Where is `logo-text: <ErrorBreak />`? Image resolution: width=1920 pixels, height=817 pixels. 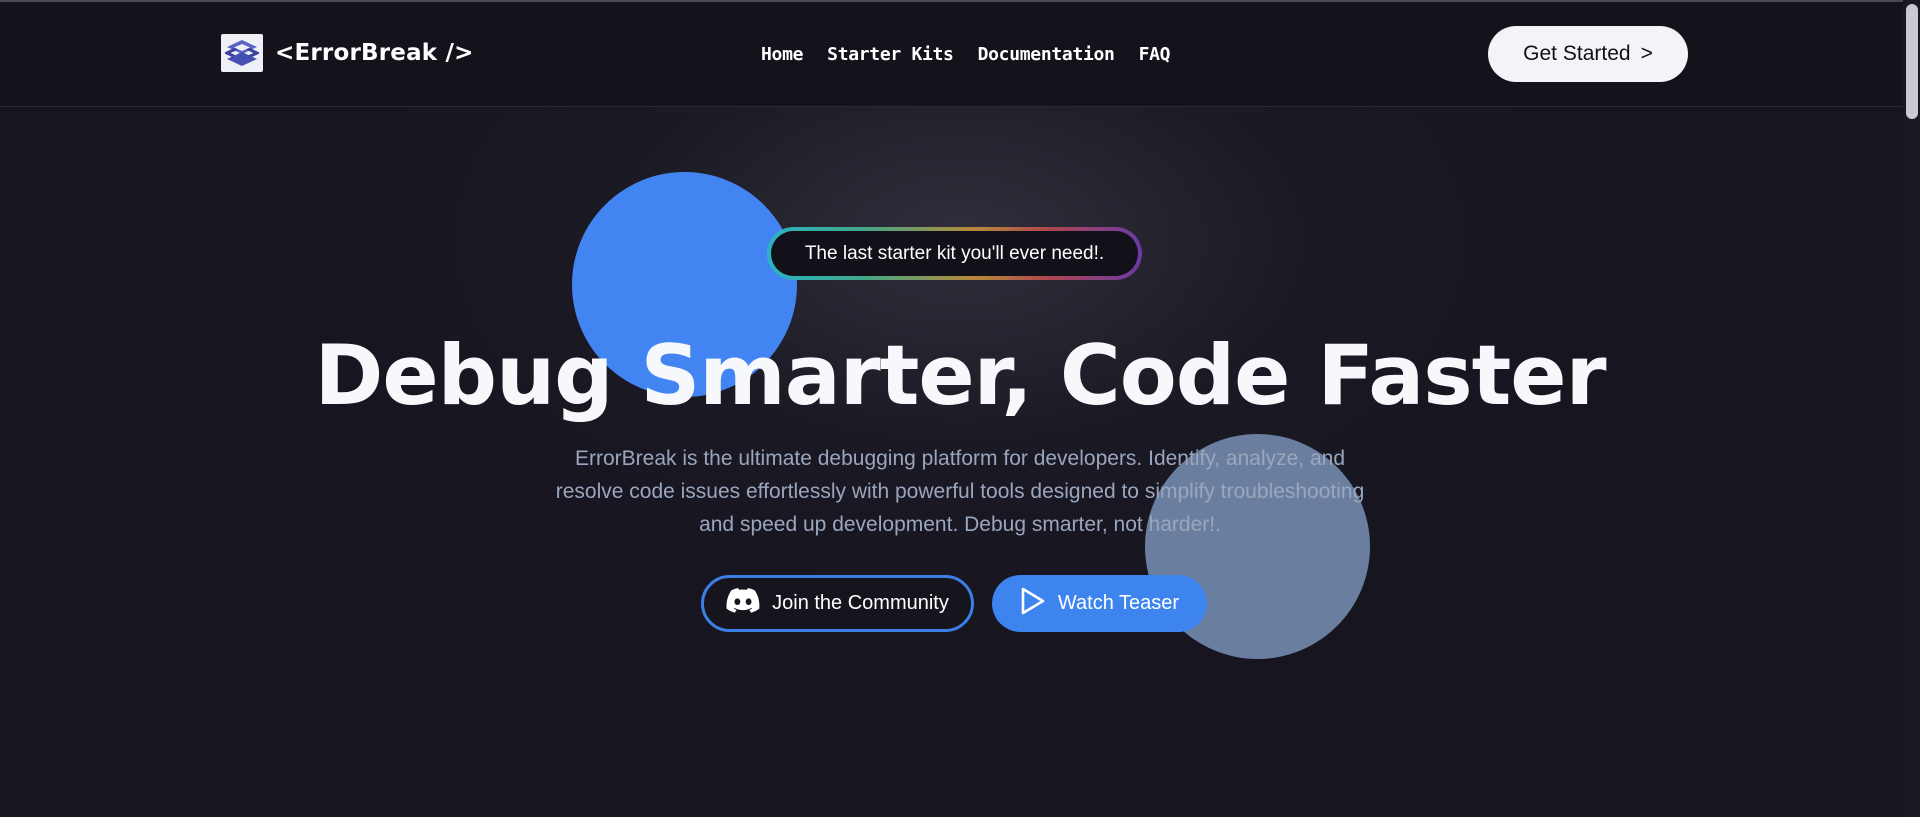
logo-text: <ErrorBreak /> is located at coordinates (374, 53).